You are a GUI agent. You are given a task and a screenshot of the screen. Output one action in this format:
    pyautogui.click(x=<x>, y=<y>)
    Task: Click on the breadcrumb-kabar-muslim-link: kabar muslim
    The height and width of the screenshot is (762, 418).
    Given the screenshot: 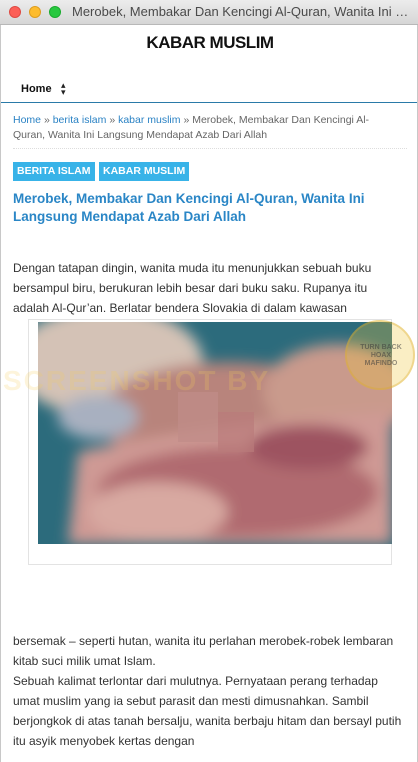 What is the action you would take?
    pyautogui.click(x=149, y=120)
    